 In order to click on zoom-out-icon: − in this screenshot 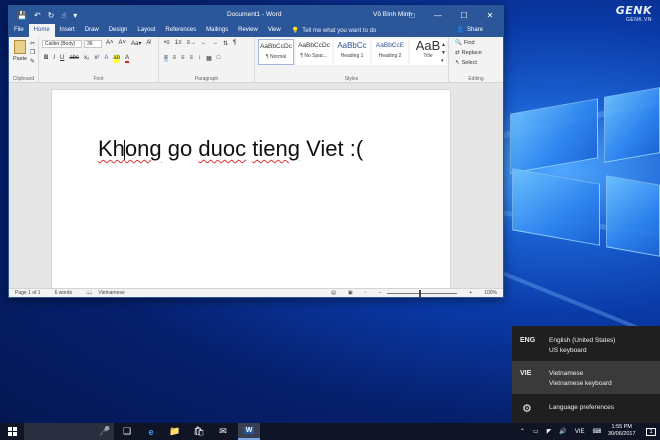, I will do `click(379, 293)`.